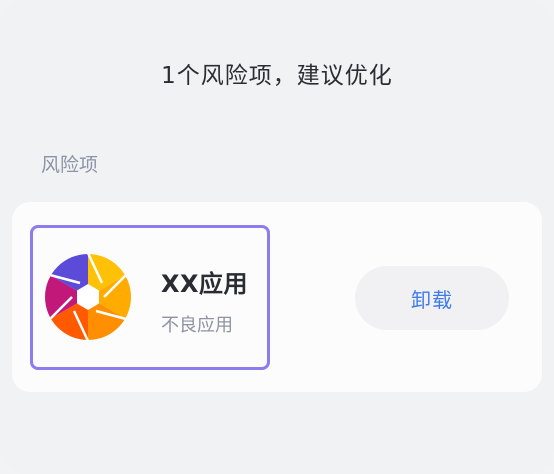  I want to click on uninstall-button: 卸载, so click(432, 298).